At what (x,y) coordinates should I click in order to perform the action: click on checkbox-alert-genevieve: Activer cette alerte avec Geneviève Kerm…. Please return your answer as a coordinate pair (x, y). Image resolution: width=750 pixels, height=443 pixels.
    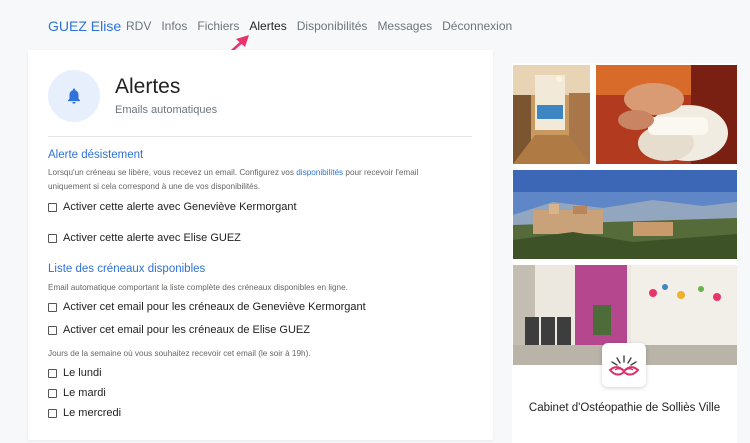
    Looking at the image, I should click on (172, 207).